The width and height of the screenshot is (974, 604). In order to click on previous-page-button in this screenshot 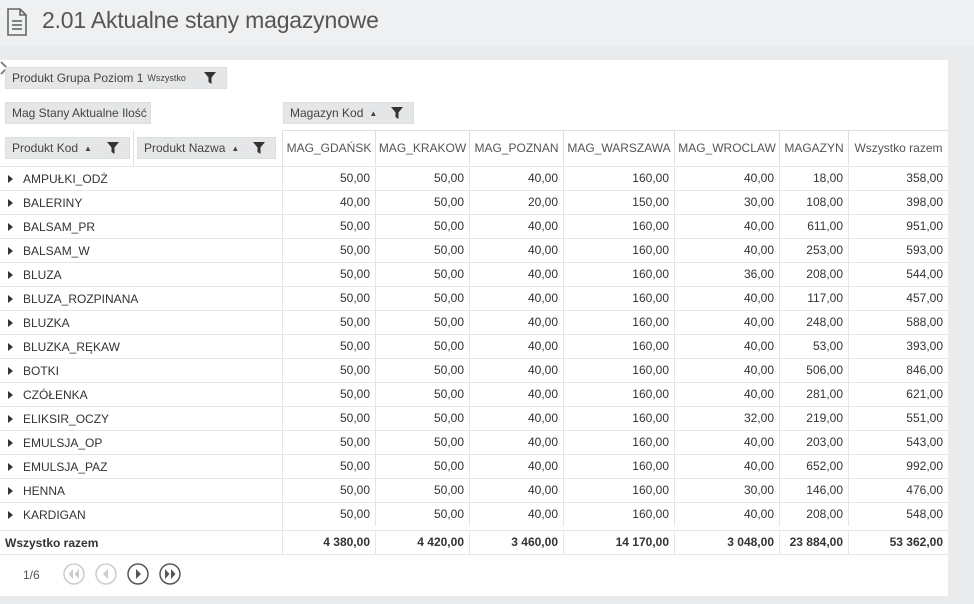, I will do `click(106, 574)`.